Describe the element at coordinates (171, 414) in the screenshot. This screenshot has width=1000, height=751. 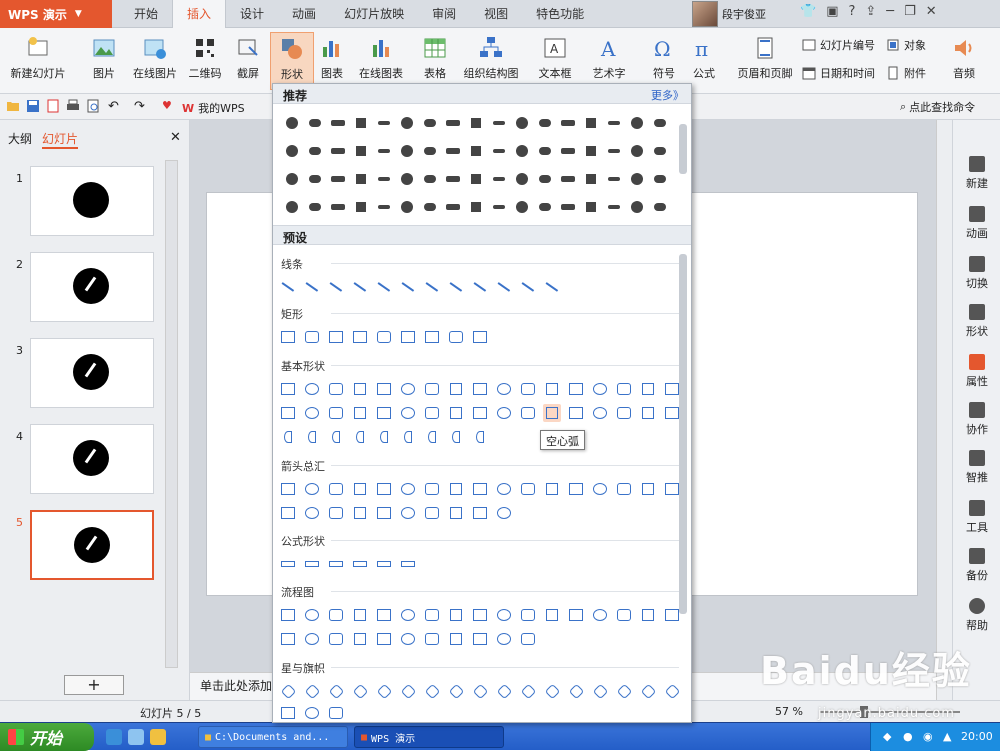
I see `panel-scrollbar` at that location.